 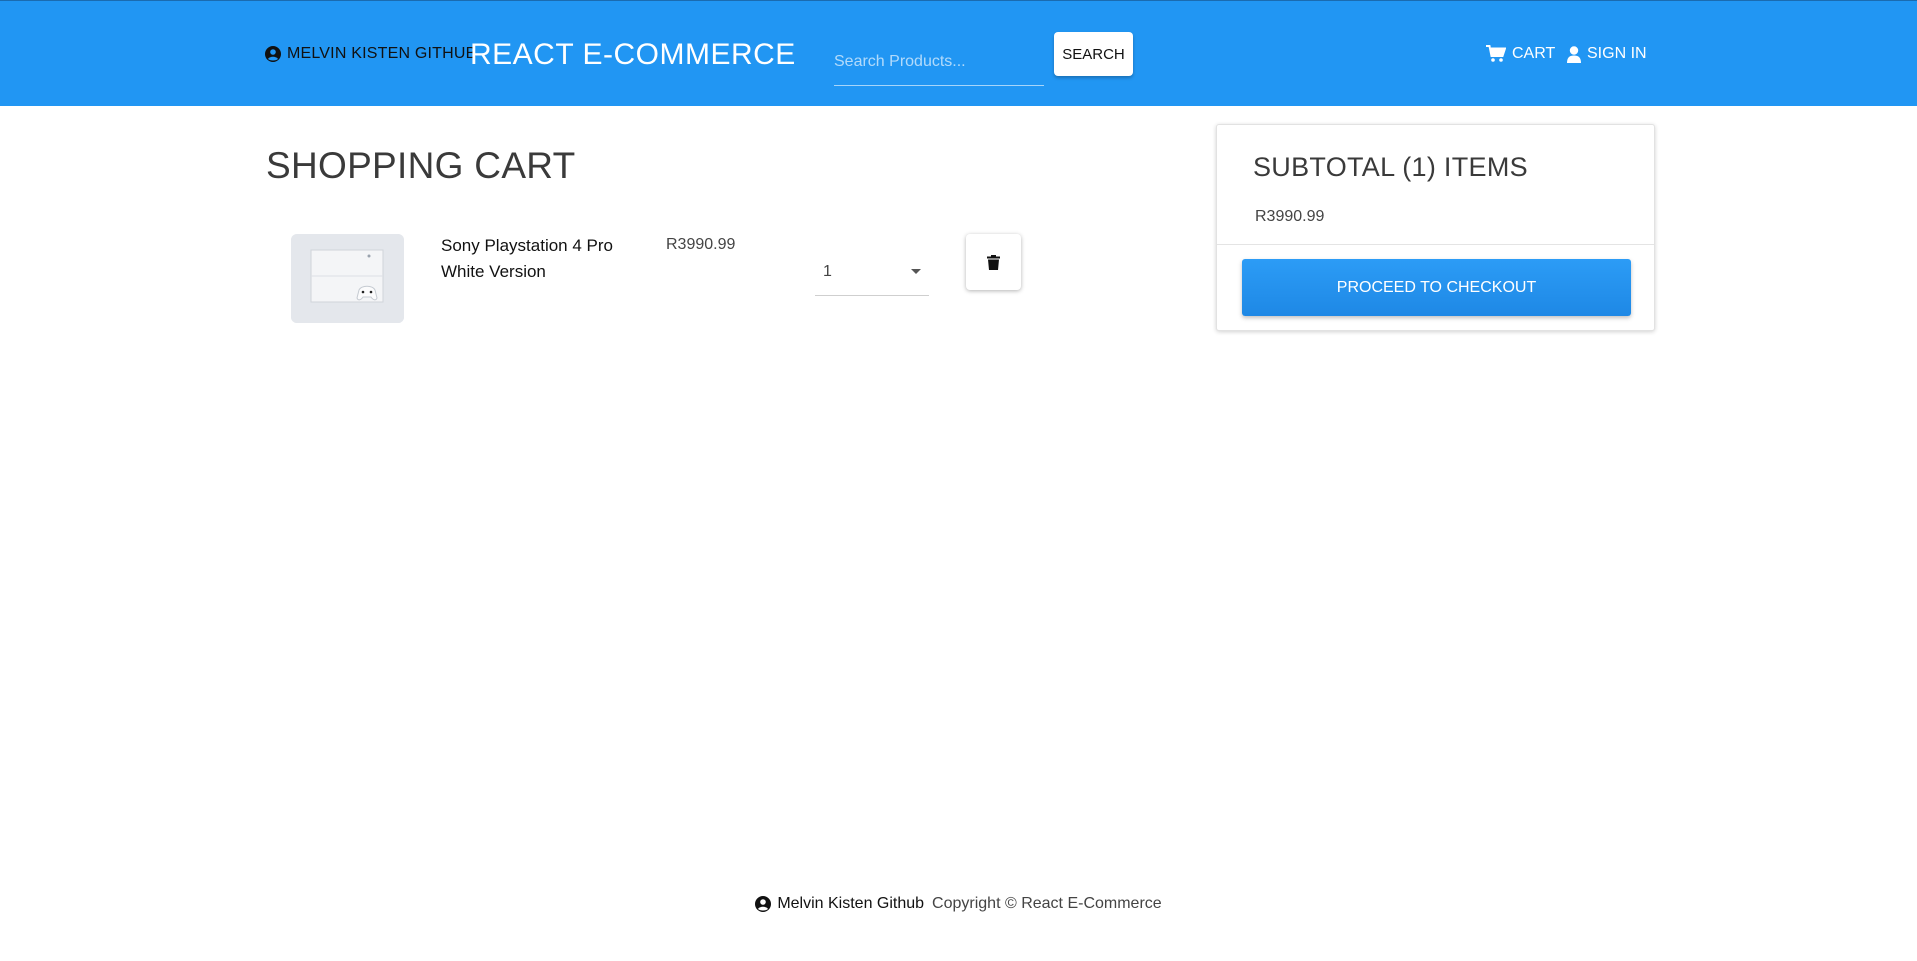 I want to click on subtotal-title: SUBTOTAL (1) ITEMS, so click(x=1390, y=167).